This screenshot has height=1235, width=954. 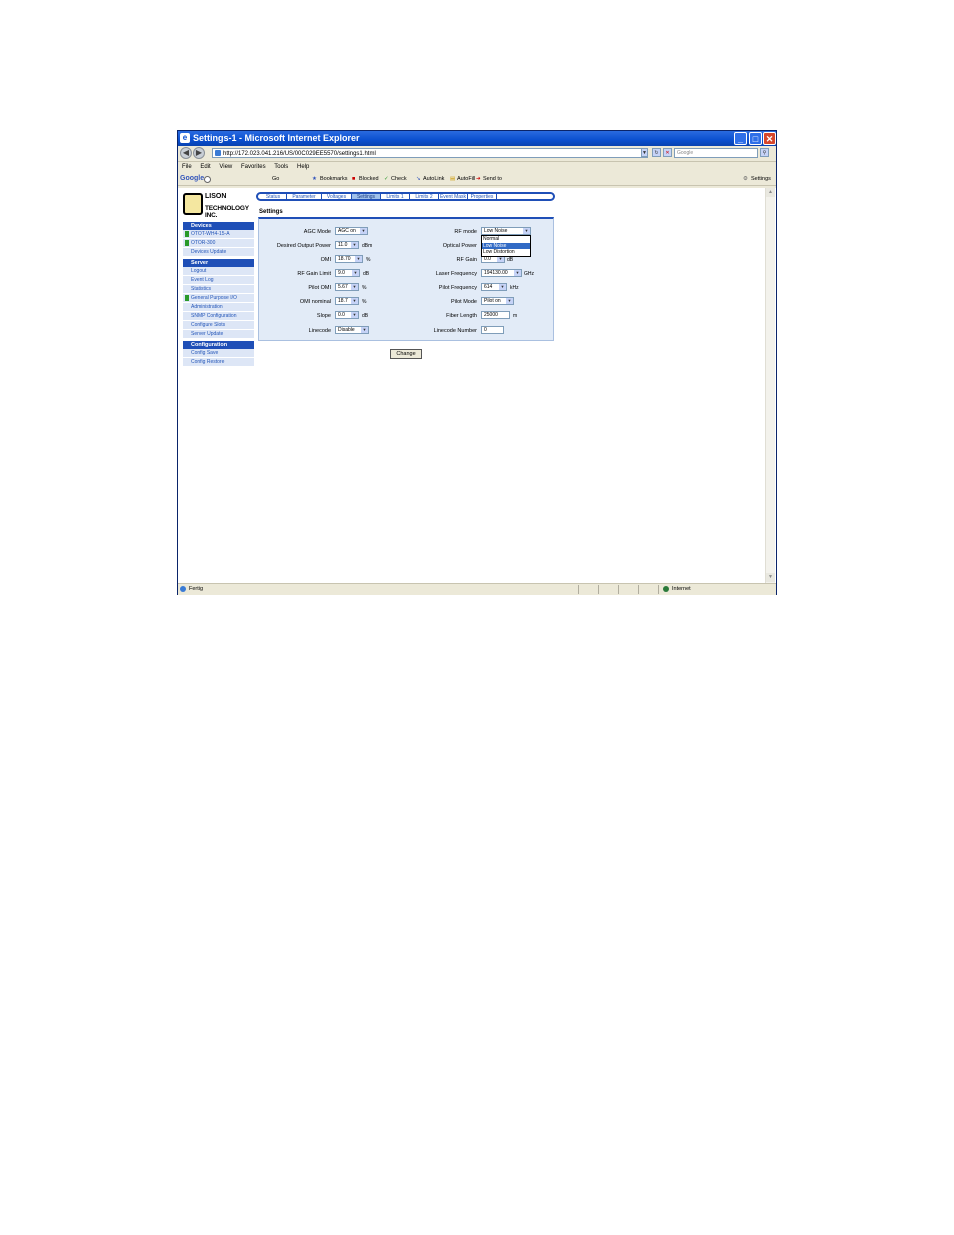 What do you see at coordinates (478, 179) in the screenshot?
I see `sendto-icon: ➜` at bounding box center [478, 179].